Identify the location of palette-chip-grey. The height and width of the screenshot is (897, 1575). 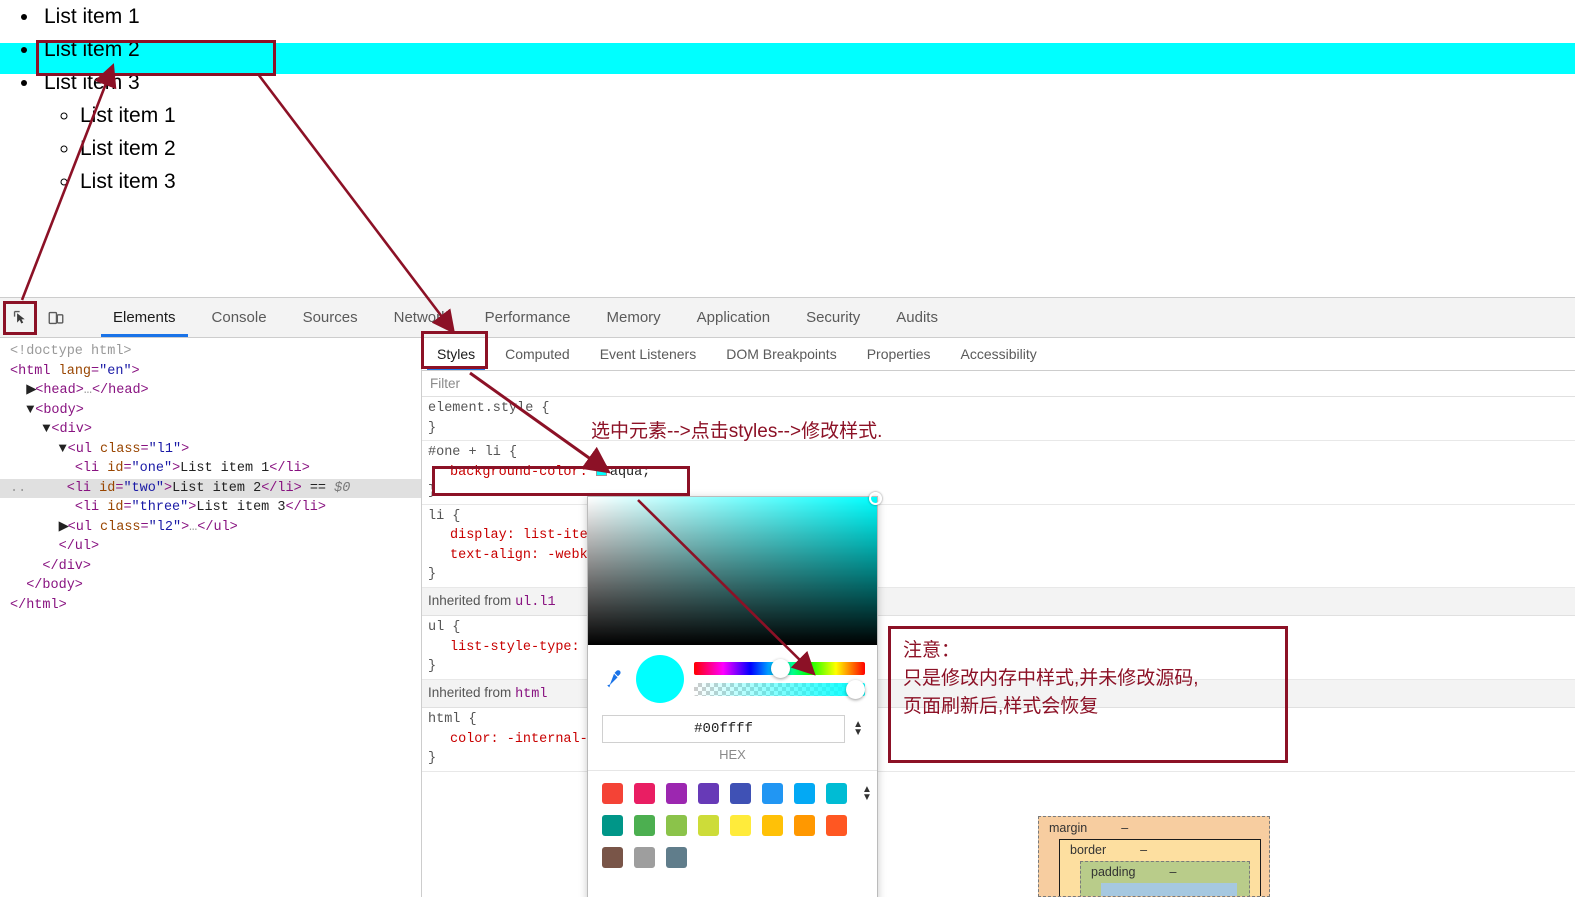
(644, 857).